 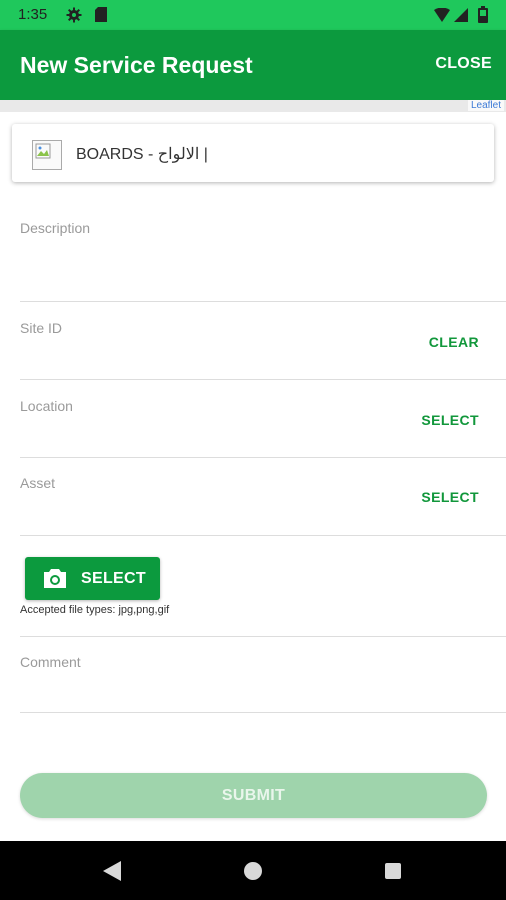 I want to click on app-bar: New Service Request CLOSE, so click(x=253, y=65).